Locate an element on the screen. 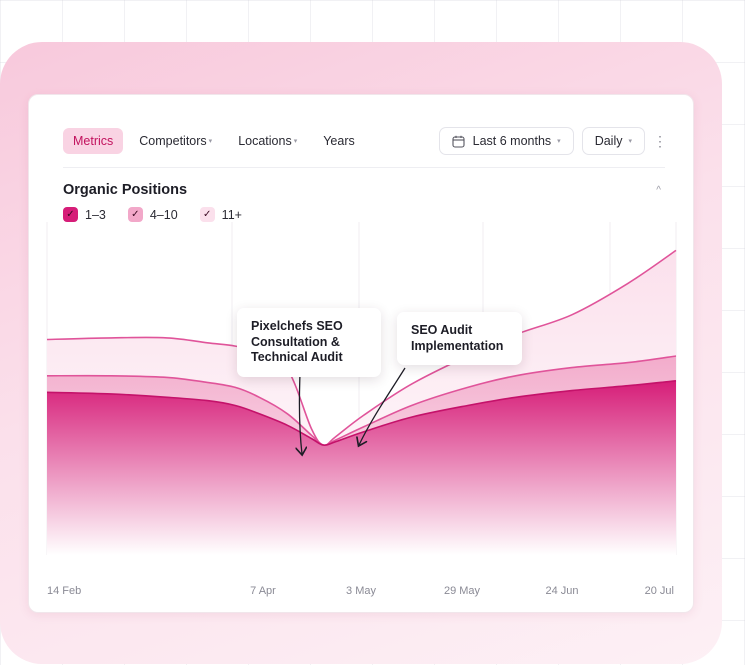 This screenshot has height=665, width=745. annotation-2-line: Implementation is located at coordinates (457, 345).